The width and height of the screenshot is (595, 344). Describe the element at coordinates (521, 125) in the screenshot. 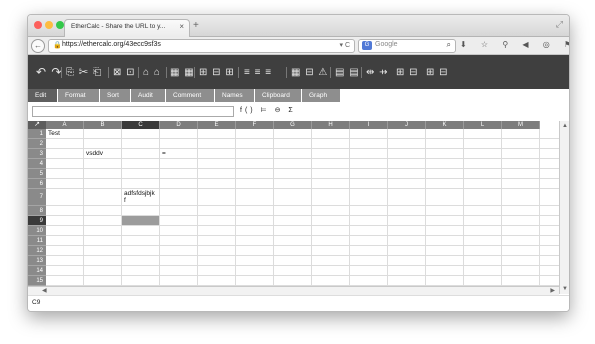

I see `column-header-m: M` at that location.